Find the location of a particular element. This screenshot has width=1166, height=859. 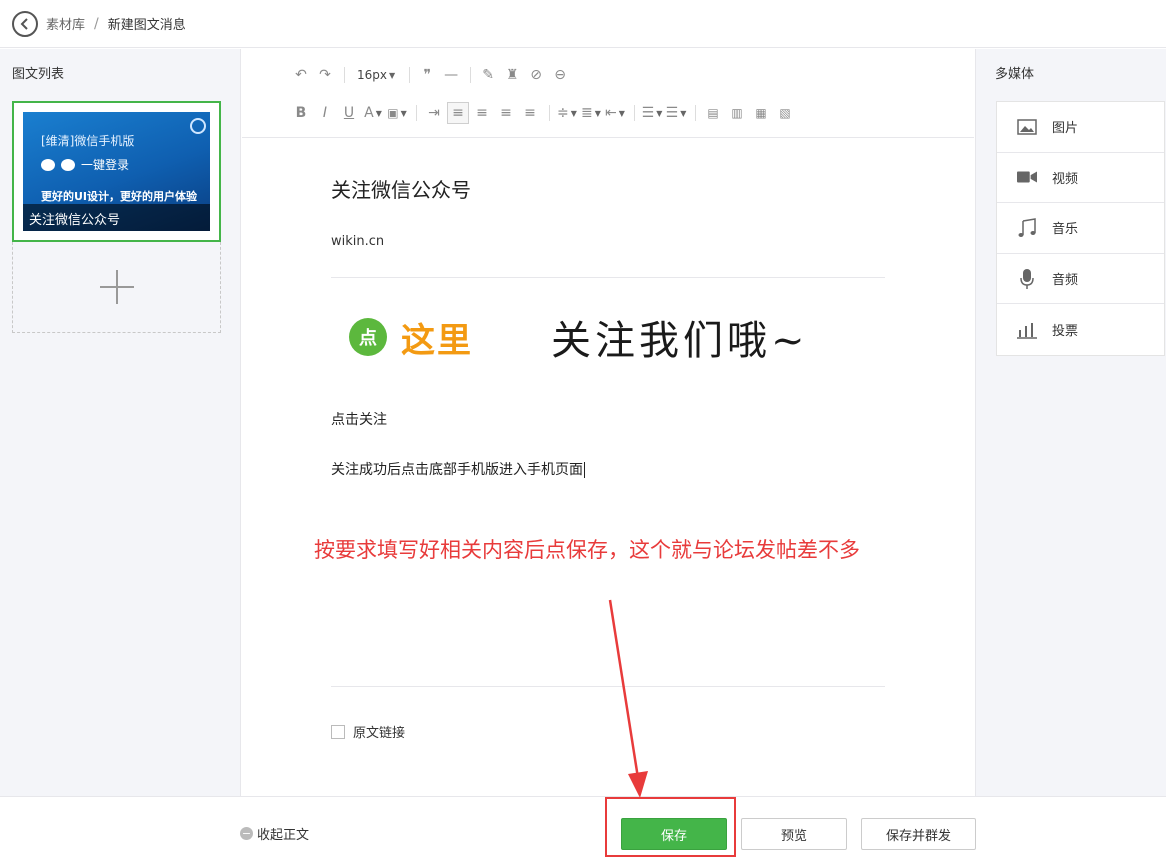

save-and-publish-button: 保存并群发 is located at coordinates (918, 834).